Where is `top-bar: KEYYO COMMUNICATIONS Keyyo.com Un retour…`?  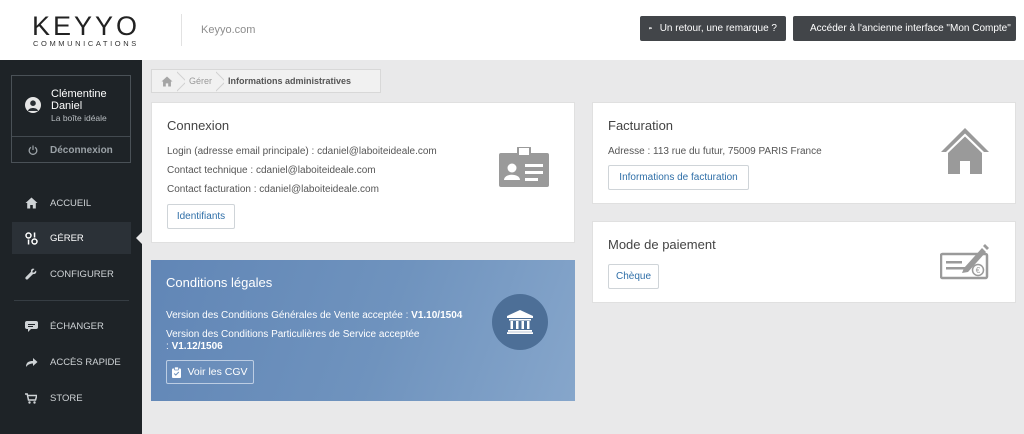 top-bar: KEYYO COMMUNICATIONS Keyyo.com Un retour… is located at coordinates (512, 30).